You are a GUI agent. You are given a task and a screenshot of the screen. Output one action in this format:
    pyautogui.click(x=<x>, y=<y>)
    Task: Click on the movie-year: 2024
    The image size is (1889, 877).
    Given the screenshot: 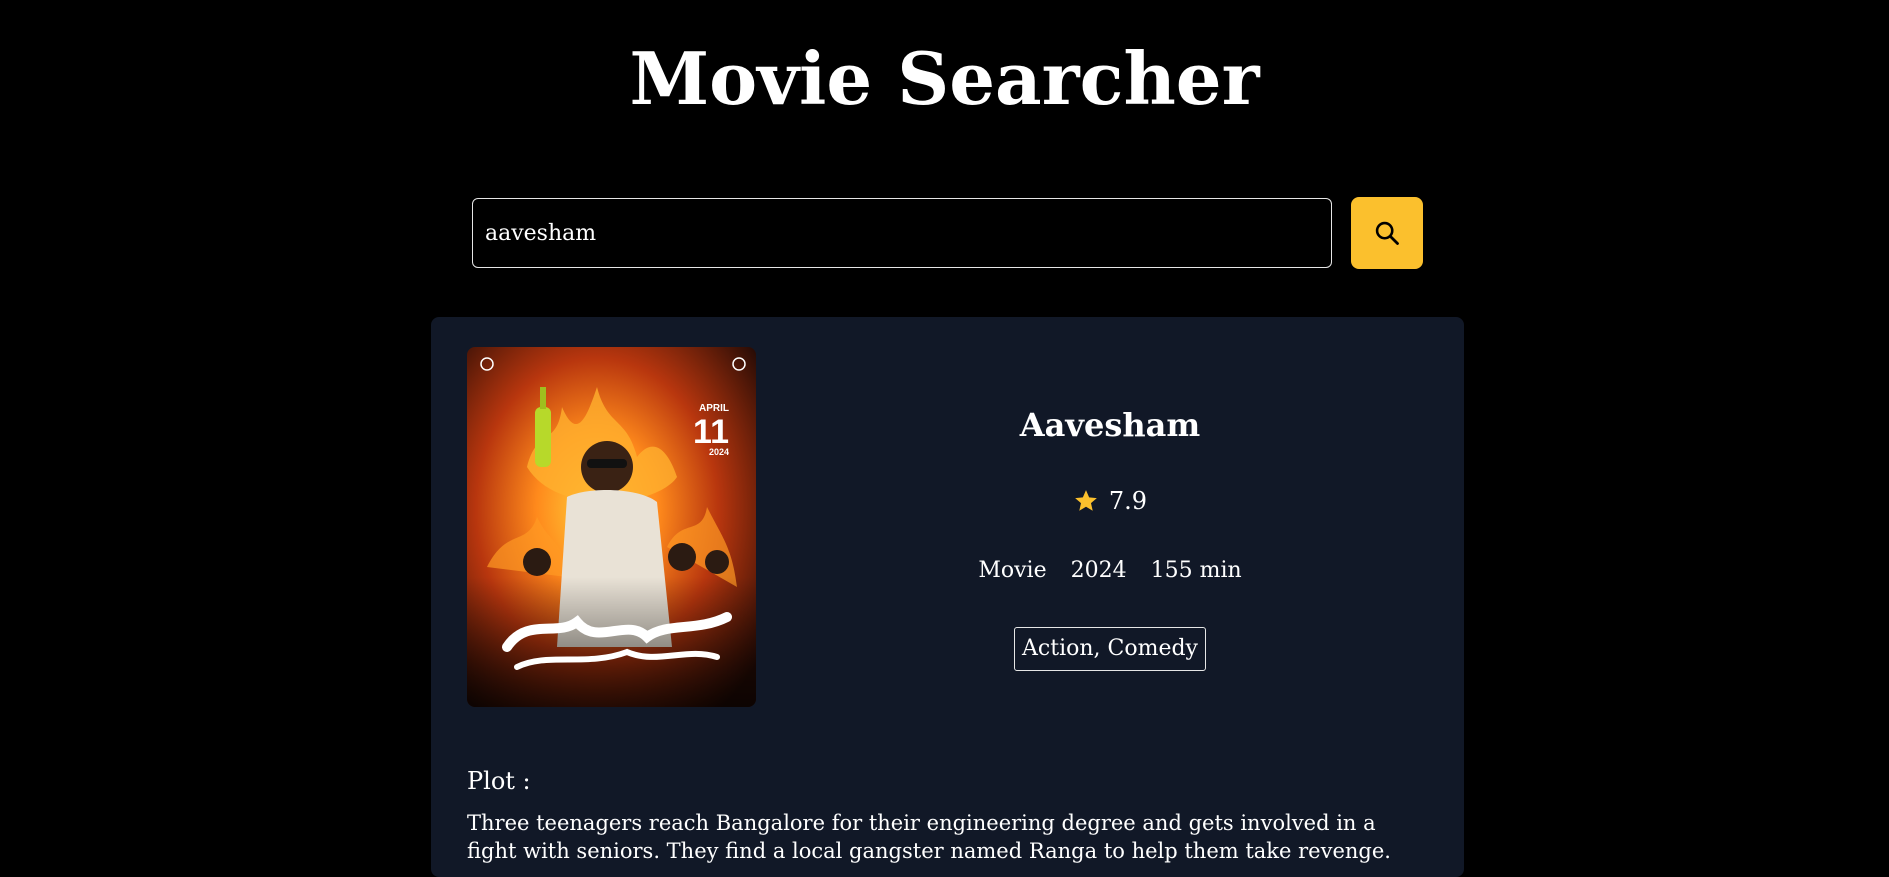 What is the action you would take?
    pyautogui.click(x=1098, y=570)
    